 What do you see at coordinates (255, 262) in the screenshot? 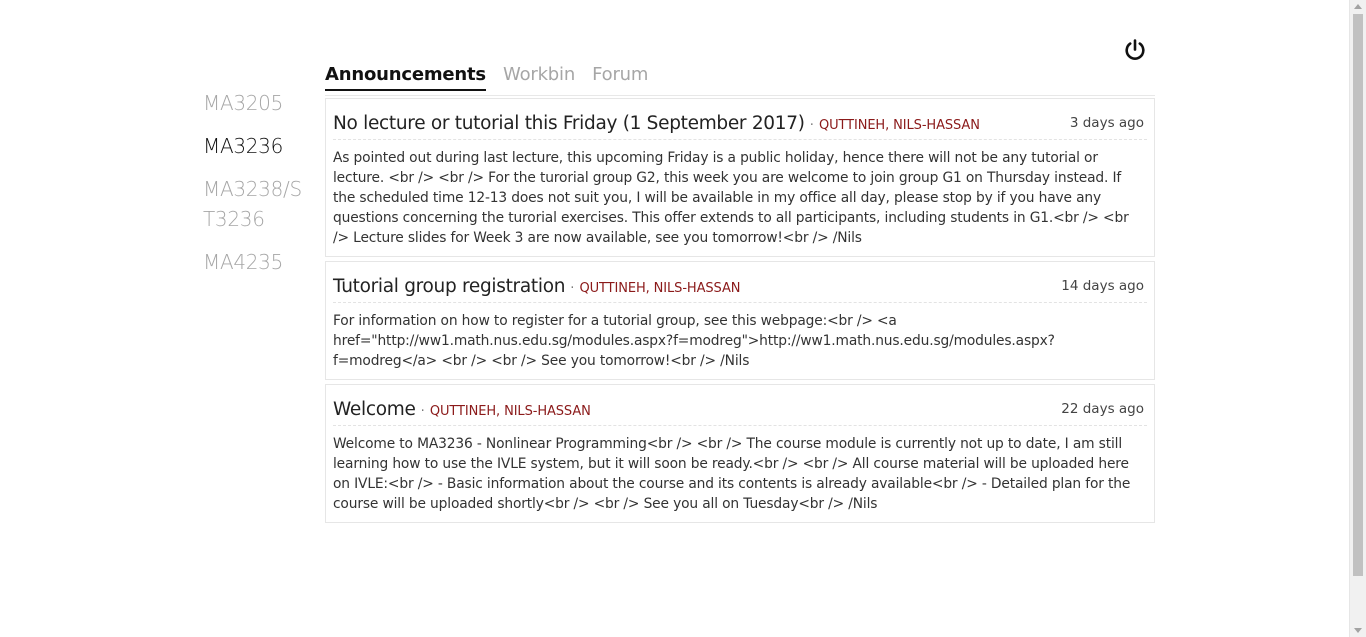
I see `sidebar-item-ma4235: MA4235` at bounding box center [255, 262].